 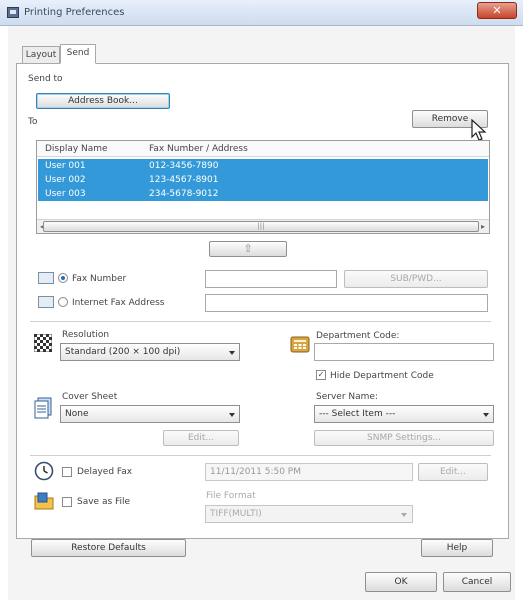 What do you see at coordinates (184, 166) in the screenshot?
I see `row-fax-number: 012-3456-7890` at bounding box center [184, 166].